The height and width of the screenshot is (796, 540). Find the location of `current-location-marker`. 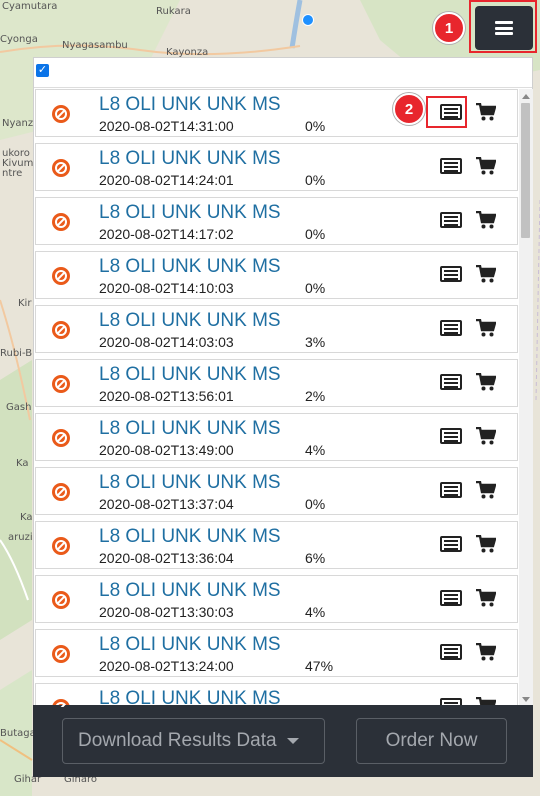

current-location-marker is located at coordinates (308, 20).